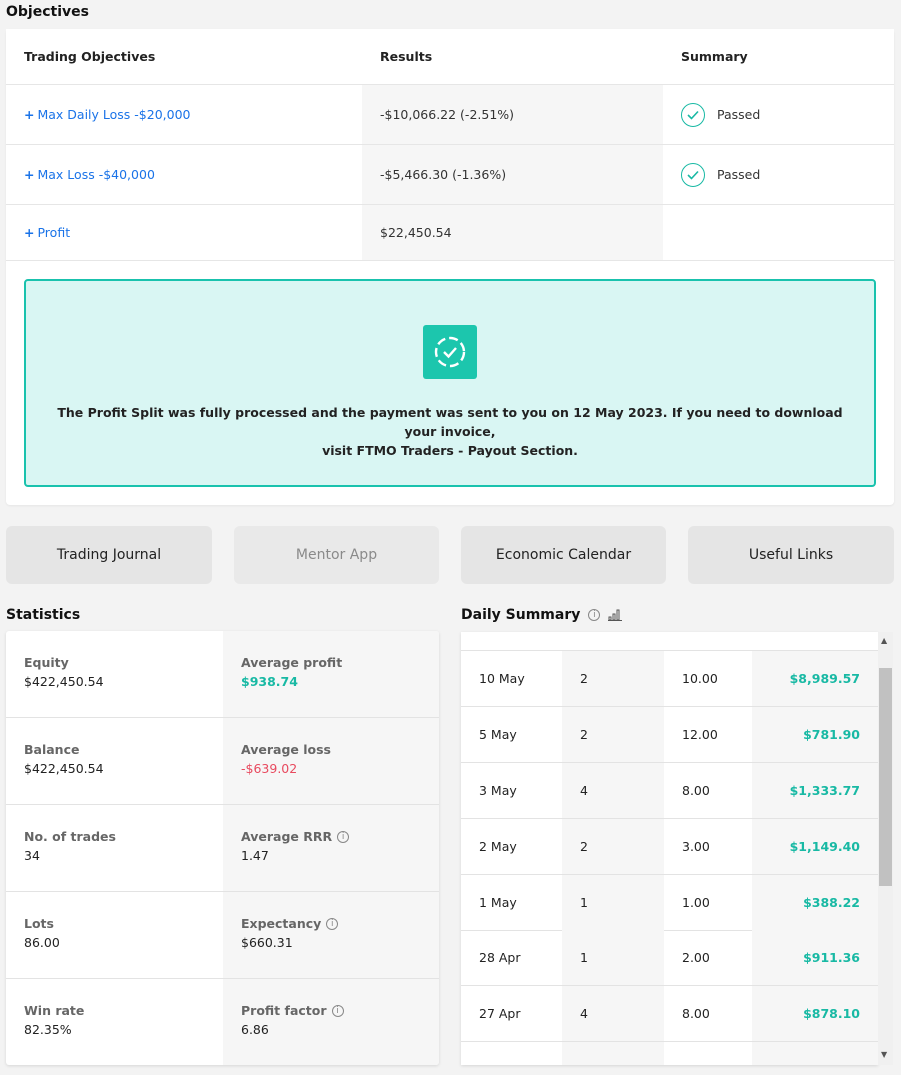 Image resolution: width=901 pixels, height=1075 pixels. Describe the element at coordinates (450, 233) in the screenshot. I see `objective-row-profit: + Profit $22,450.54` at that location.